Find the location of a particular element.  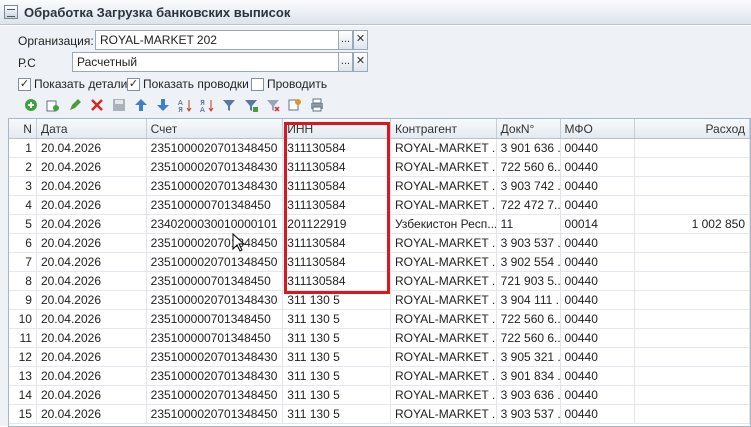

cell-n: 10 is located at coordinates (23, 319).